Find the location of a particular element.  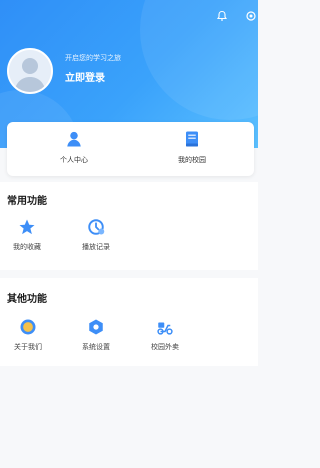

common-functions-title: 常用功能 is located at coordinates (27, 201).